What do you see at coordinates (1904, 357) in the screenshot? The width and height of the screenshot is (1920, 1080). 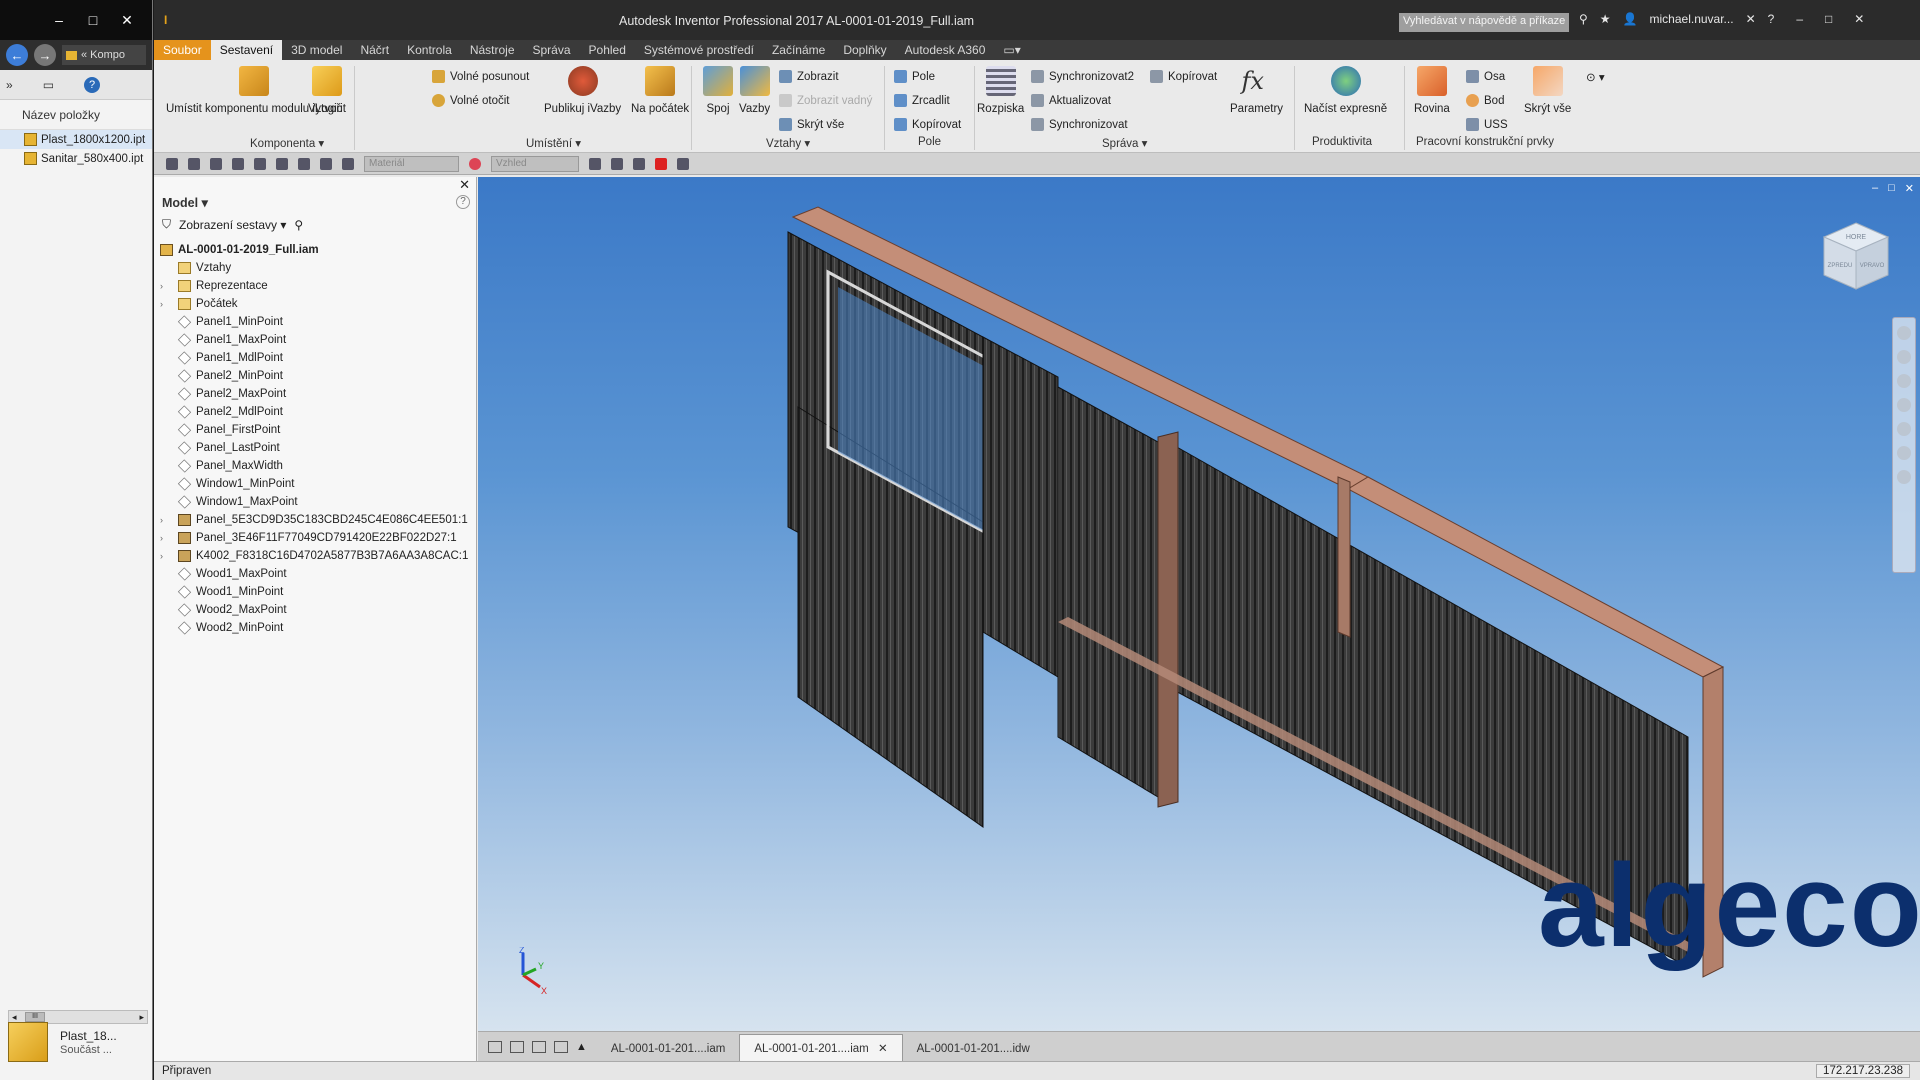 I see `pan-icon` at bounding box center [1904, 357].